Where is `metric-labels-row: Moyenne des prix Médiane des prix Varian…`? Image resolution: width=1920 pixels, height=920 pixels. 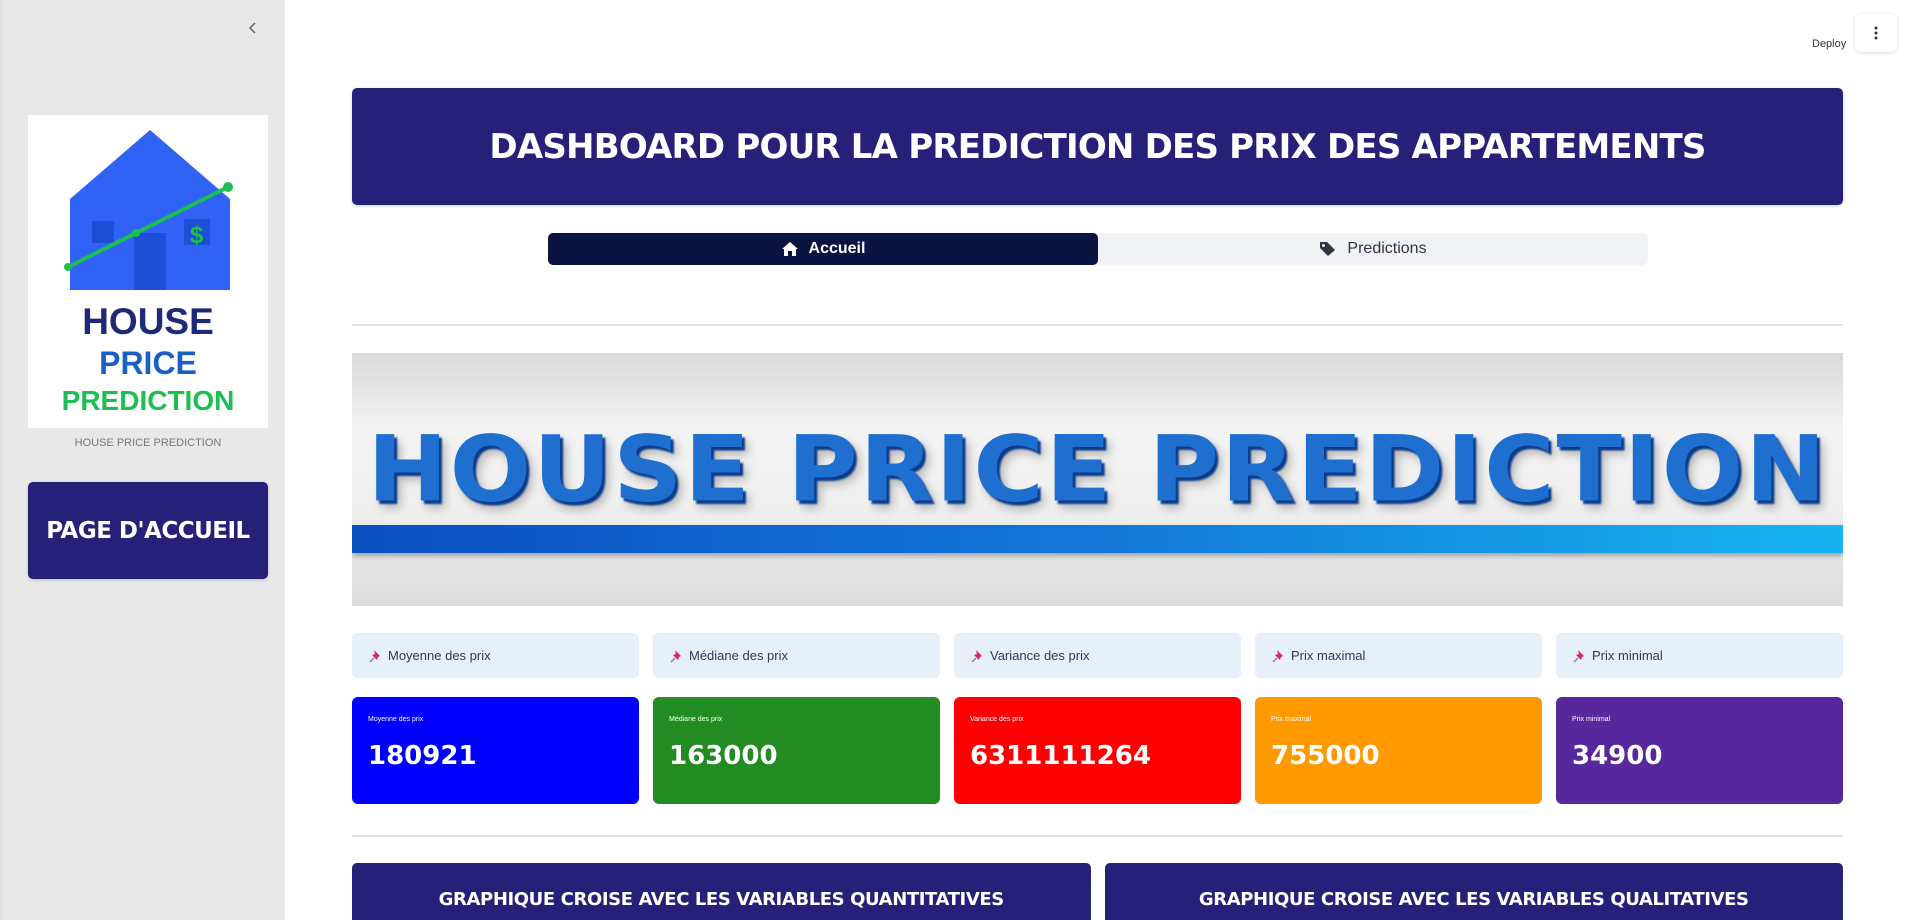
metric-labels-row: Moyenne des prix Médiane des prix Varian… is located at coordinates (1097, 655).